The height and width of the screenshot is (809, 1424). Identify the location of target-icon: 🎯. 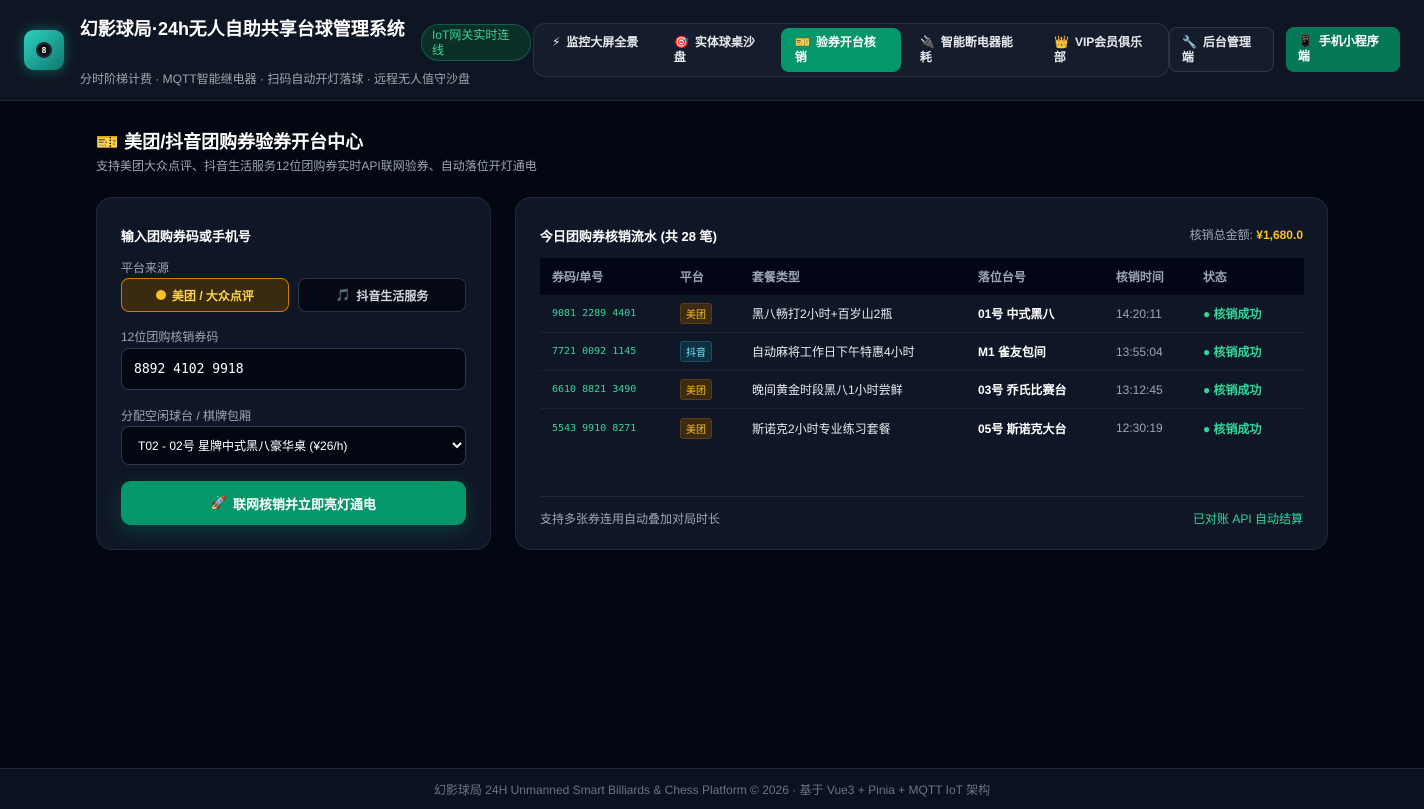
(681, 42).